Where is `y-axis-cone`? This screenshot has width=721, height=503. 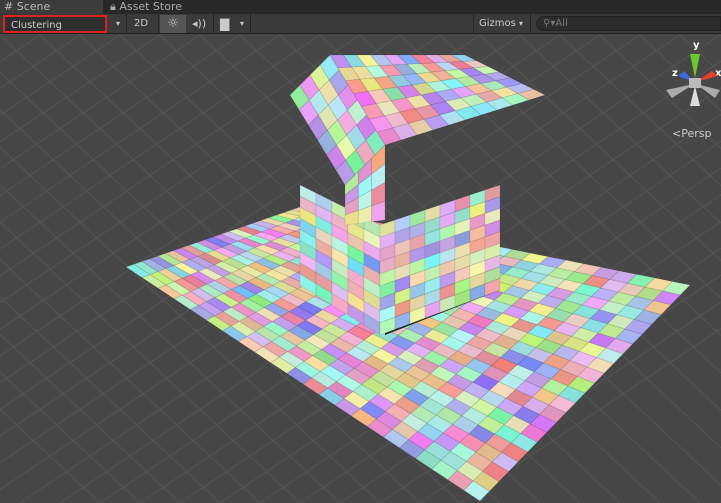 y-axis-cone is located at coordinates (695, 66).